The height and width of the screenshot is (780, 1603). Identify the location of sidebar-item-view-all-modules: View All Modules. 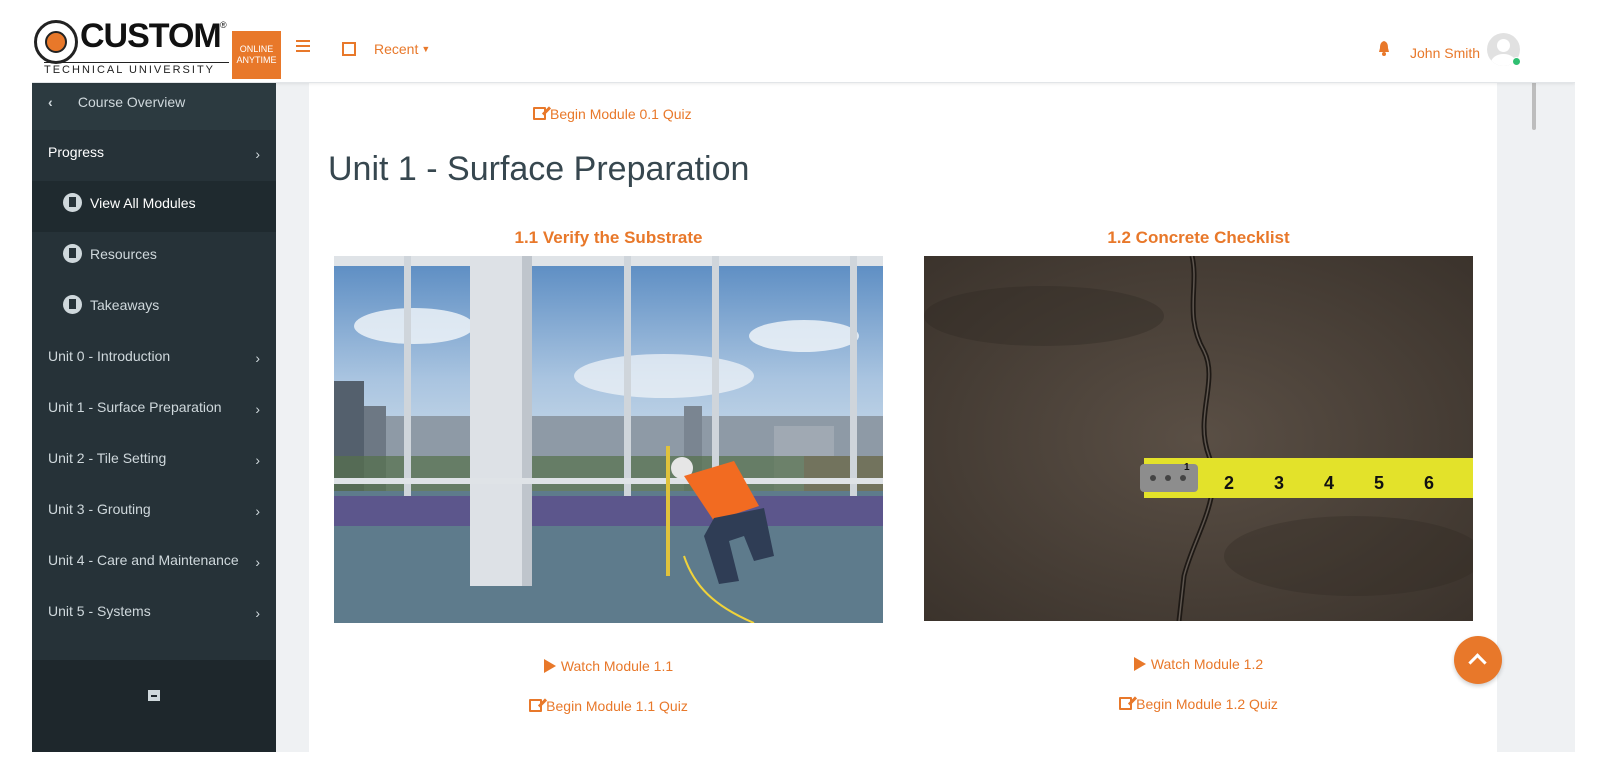
(154, 206).